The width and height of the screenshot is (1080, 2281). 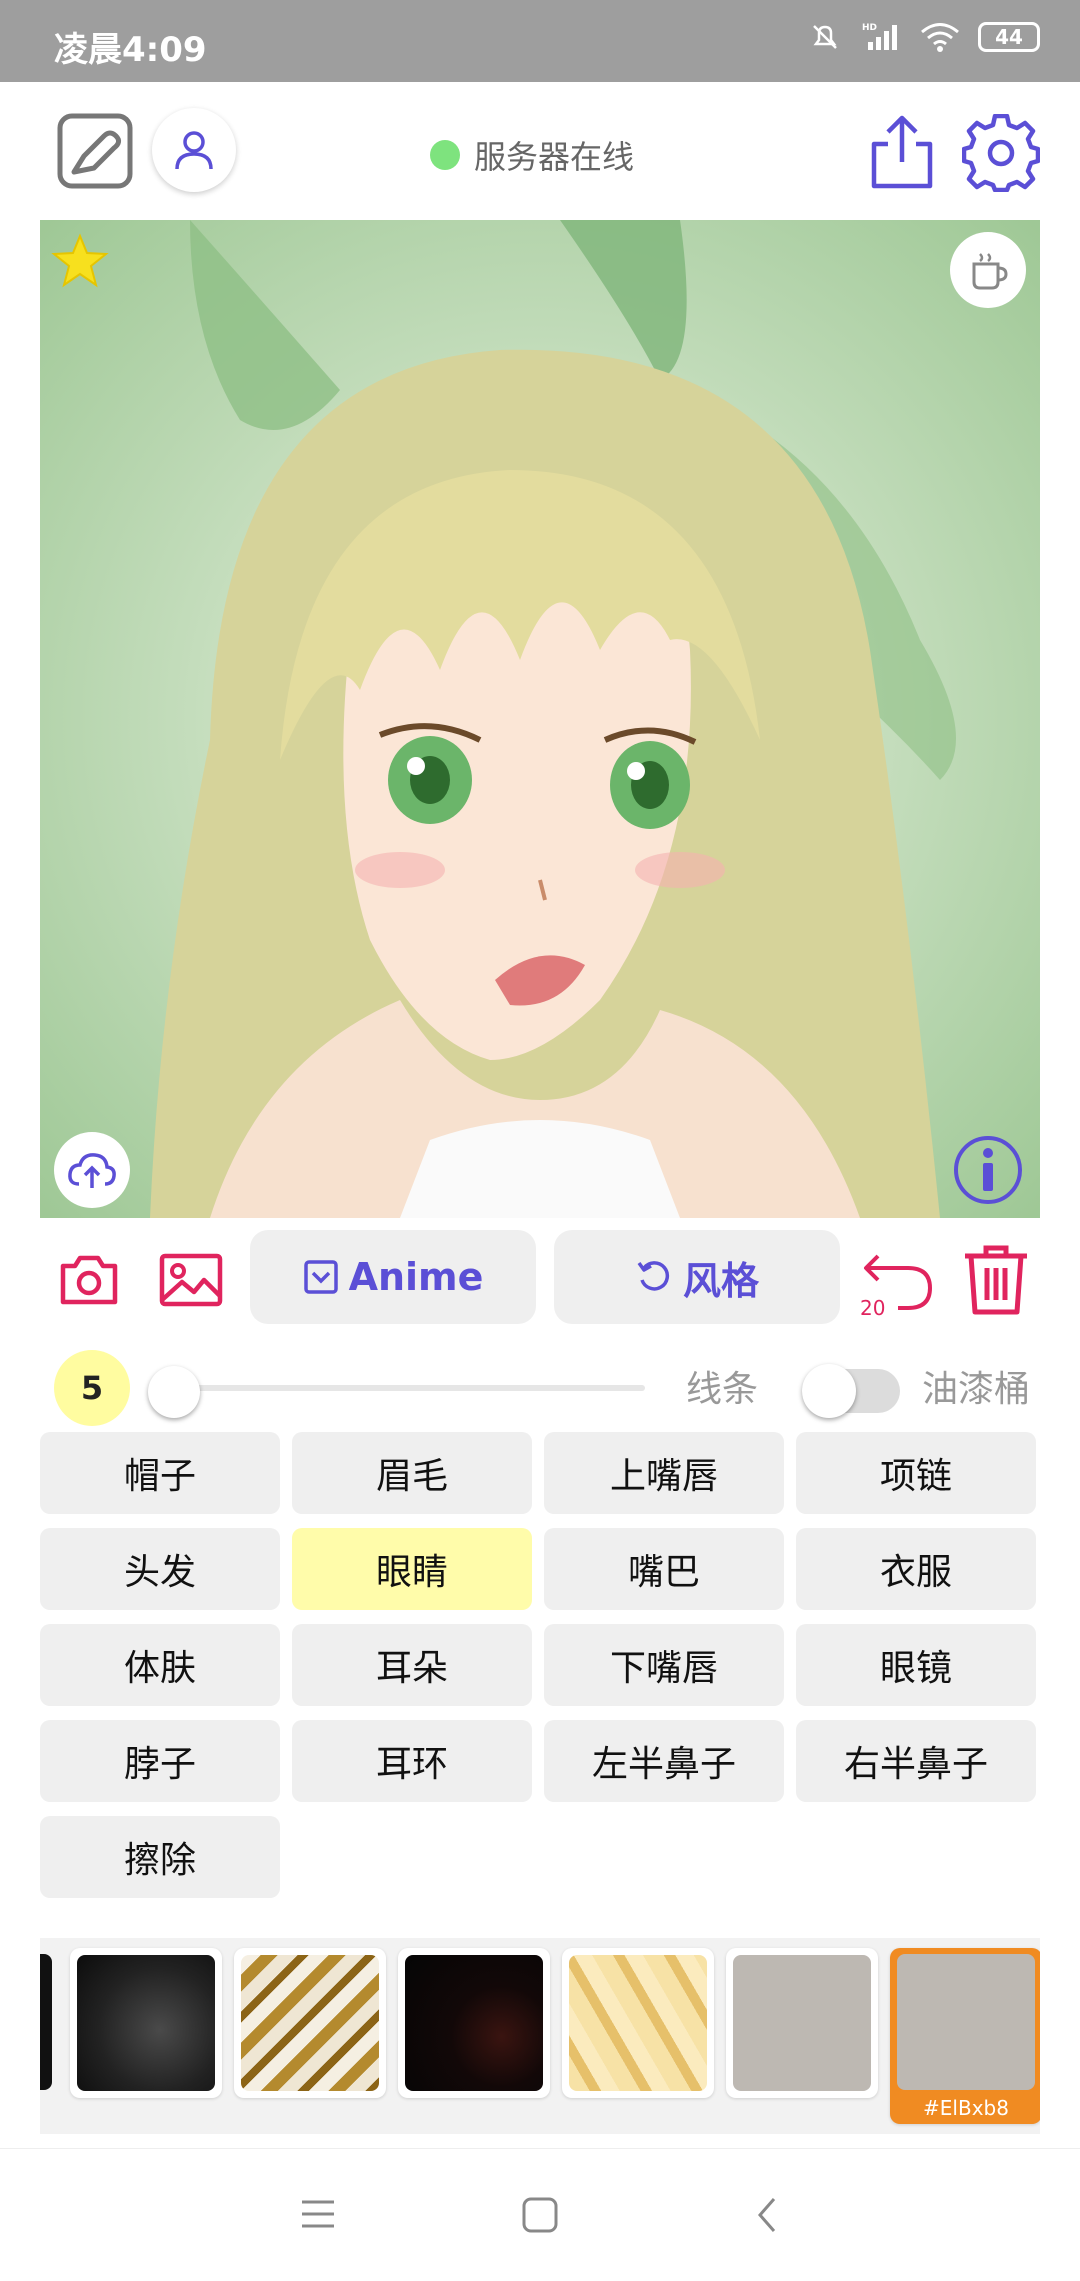 I want to click on segment-necklace: 项链, so click(x=916, y=1473).